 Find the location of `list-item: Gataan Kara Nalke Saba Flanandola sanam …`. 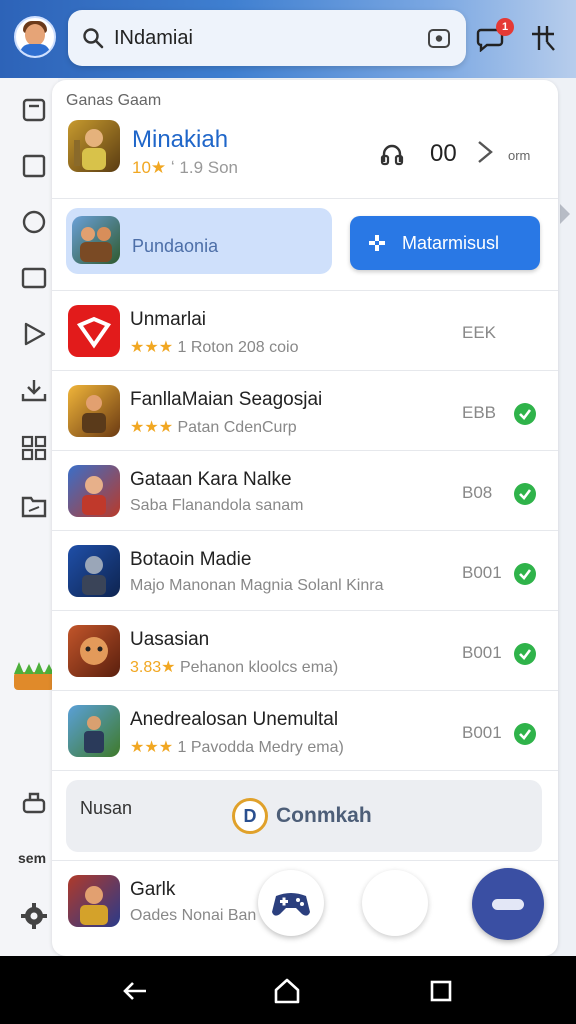

list-item: Gataan Kara Nalke Saba Flanandola sanam … is located at coordinates (305, 490).